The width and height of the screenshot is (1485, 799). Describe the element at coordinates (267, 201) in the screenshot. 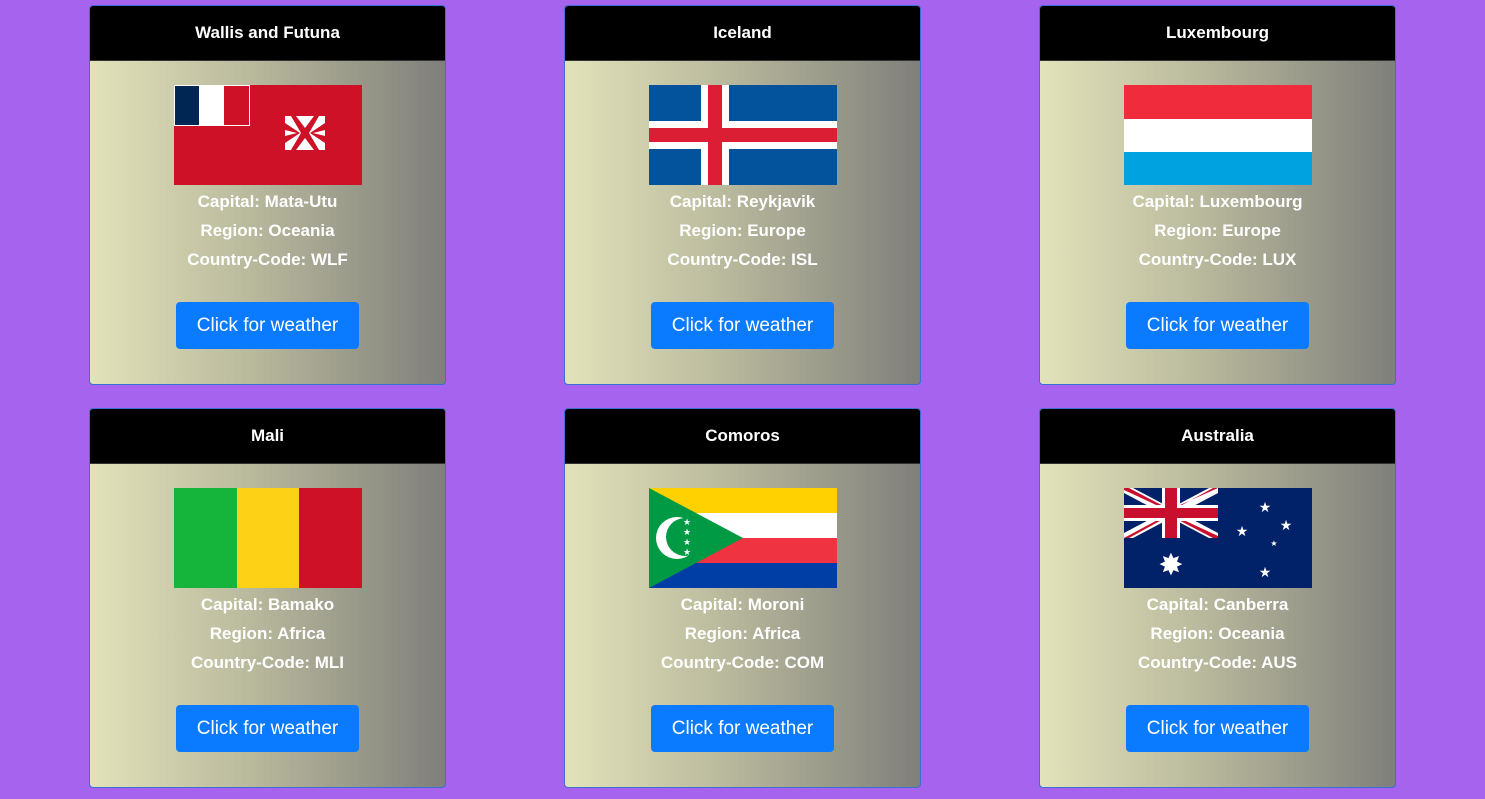

I see `capital-text: Capital: Mata-Utu` at that location.